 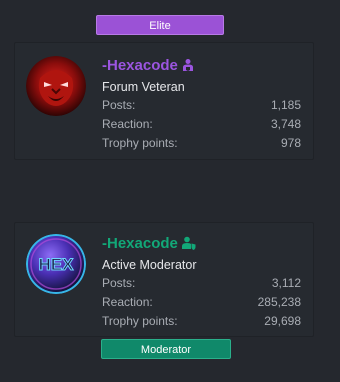 I want to click on avatar-hex-text: HEX, so click(x=57, y=264).